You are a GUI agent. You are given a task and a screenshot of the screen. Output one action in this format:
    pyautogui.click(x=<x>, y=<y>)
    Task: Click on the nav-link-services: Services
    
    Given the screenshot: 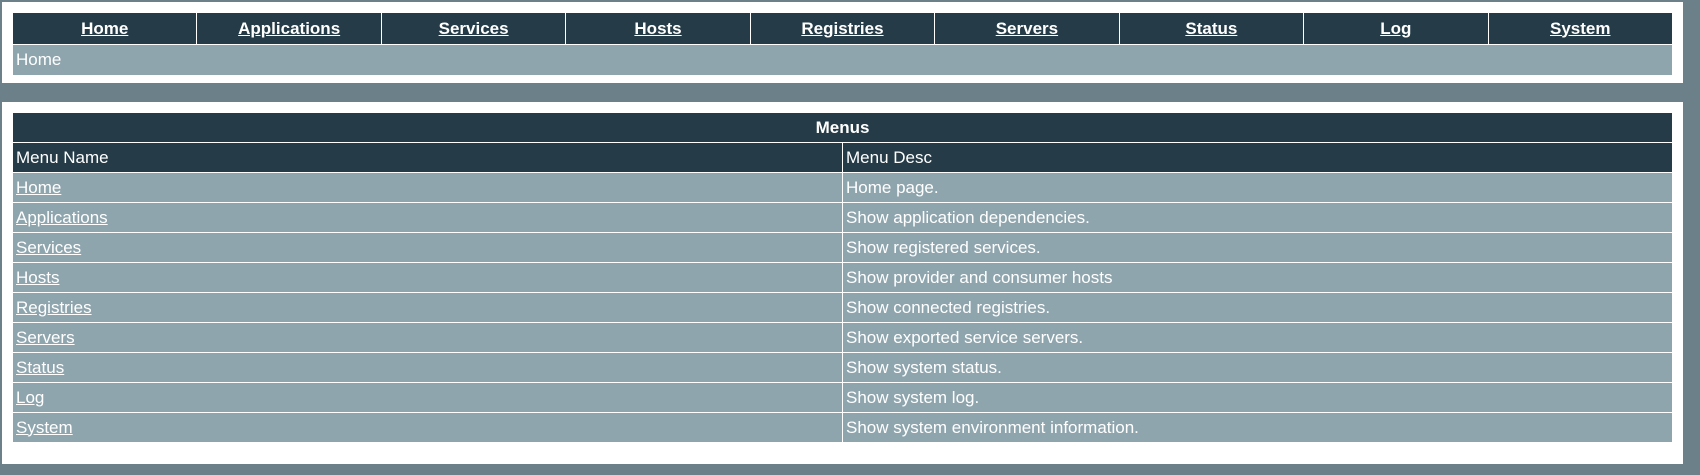 What is the action you would take?
    pyautogui.click(x=474, y=28)
    